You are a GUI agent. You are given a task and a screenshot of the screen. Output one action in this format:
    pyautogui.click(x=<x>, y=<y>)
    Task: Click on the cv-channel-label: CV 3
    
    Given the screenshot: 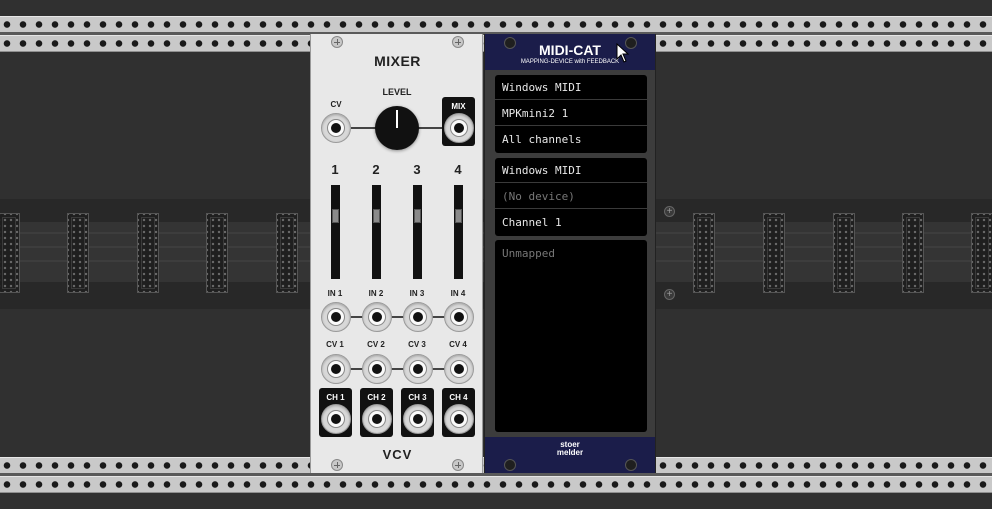 What is the action you would take?
    pyautogui.click(x=417, y=344)
    